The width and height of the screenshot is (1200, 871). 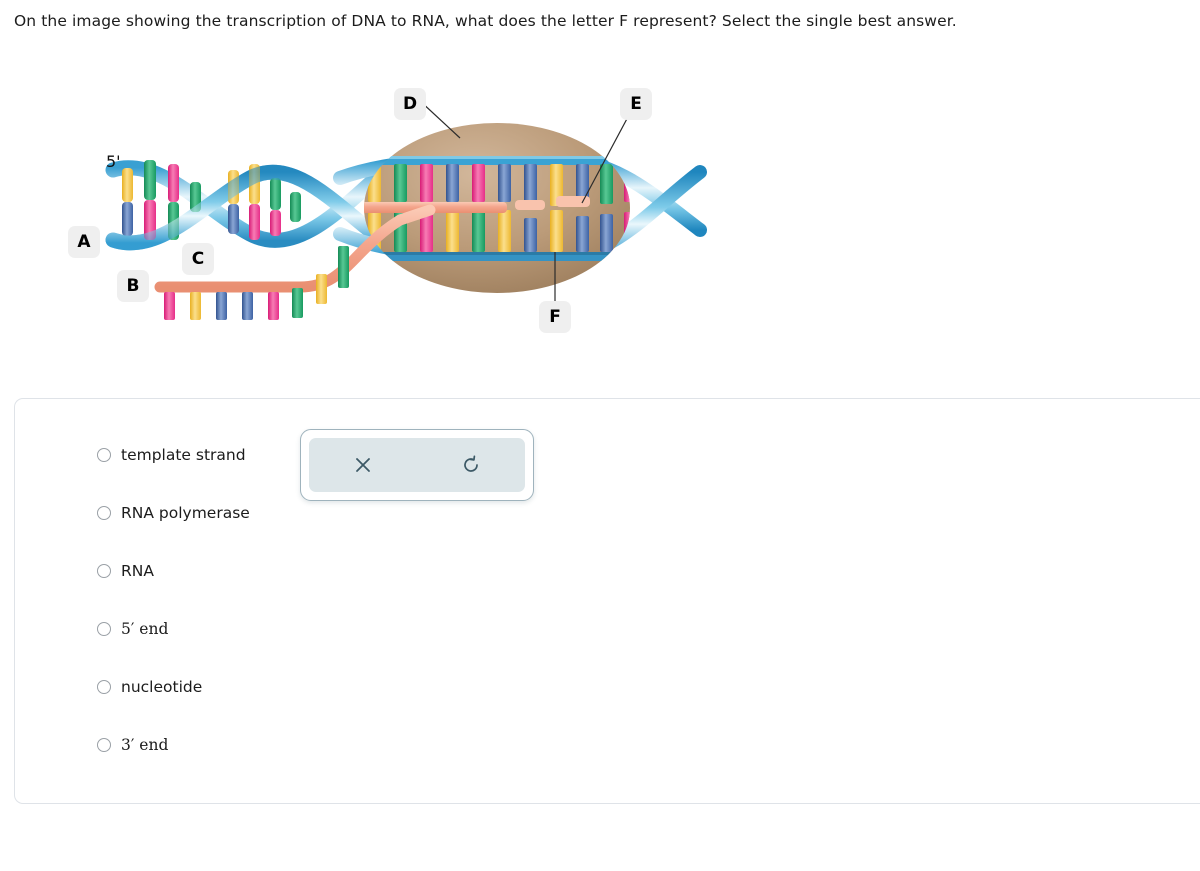 I want to click on figure-label-e: E, so click(x=636, y=104).